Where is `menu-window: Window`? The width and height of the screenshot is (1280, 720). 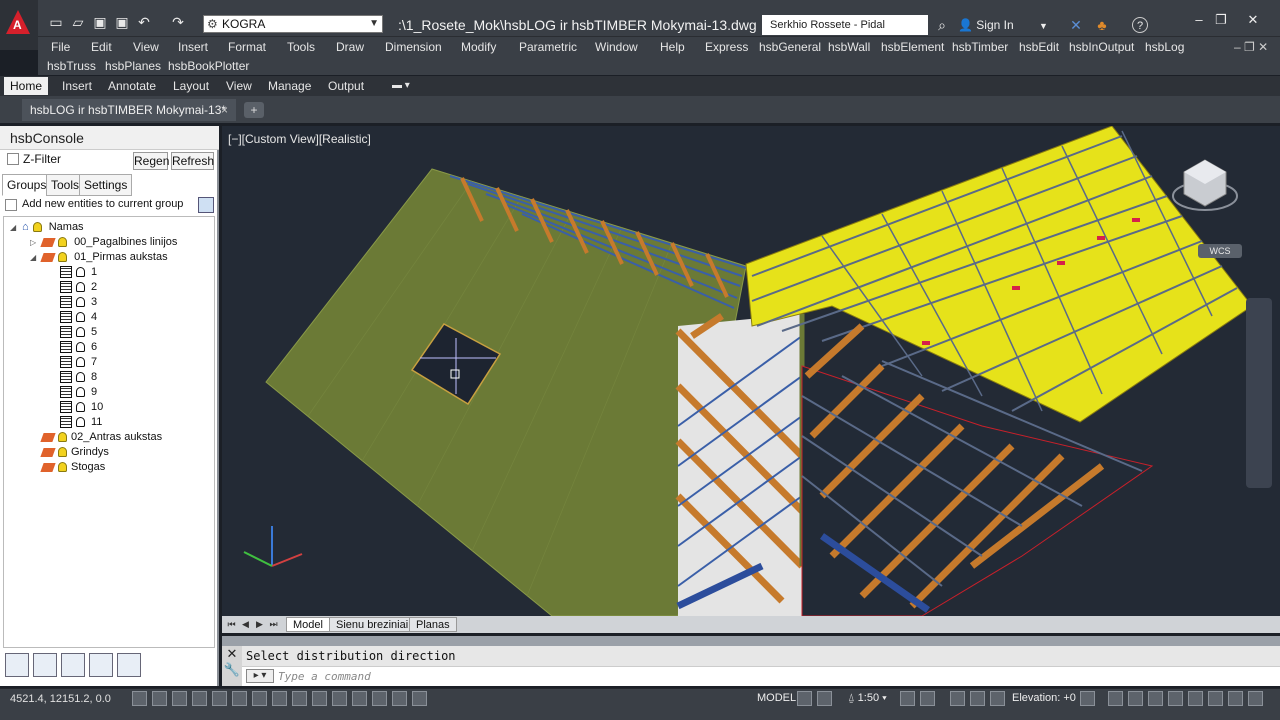
menu-window: Window is located at coordinates (616, 47).